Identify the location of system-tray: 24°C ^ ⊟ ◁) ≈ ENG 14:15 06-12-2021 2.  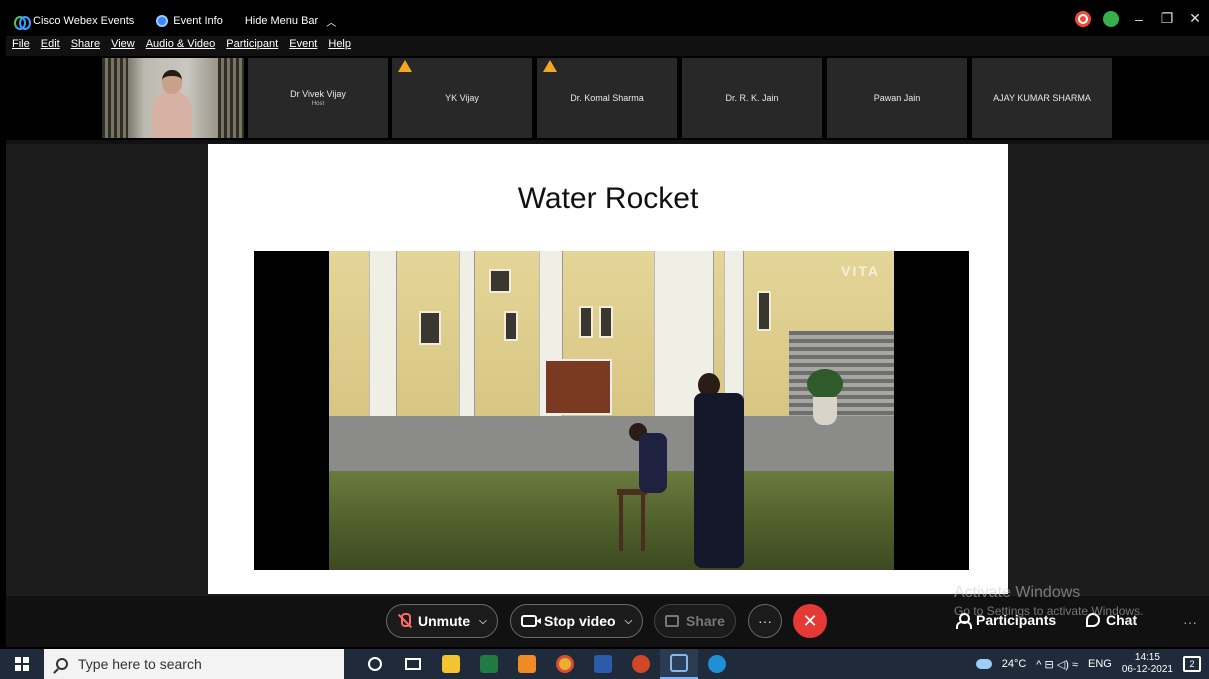
(1092, 664).